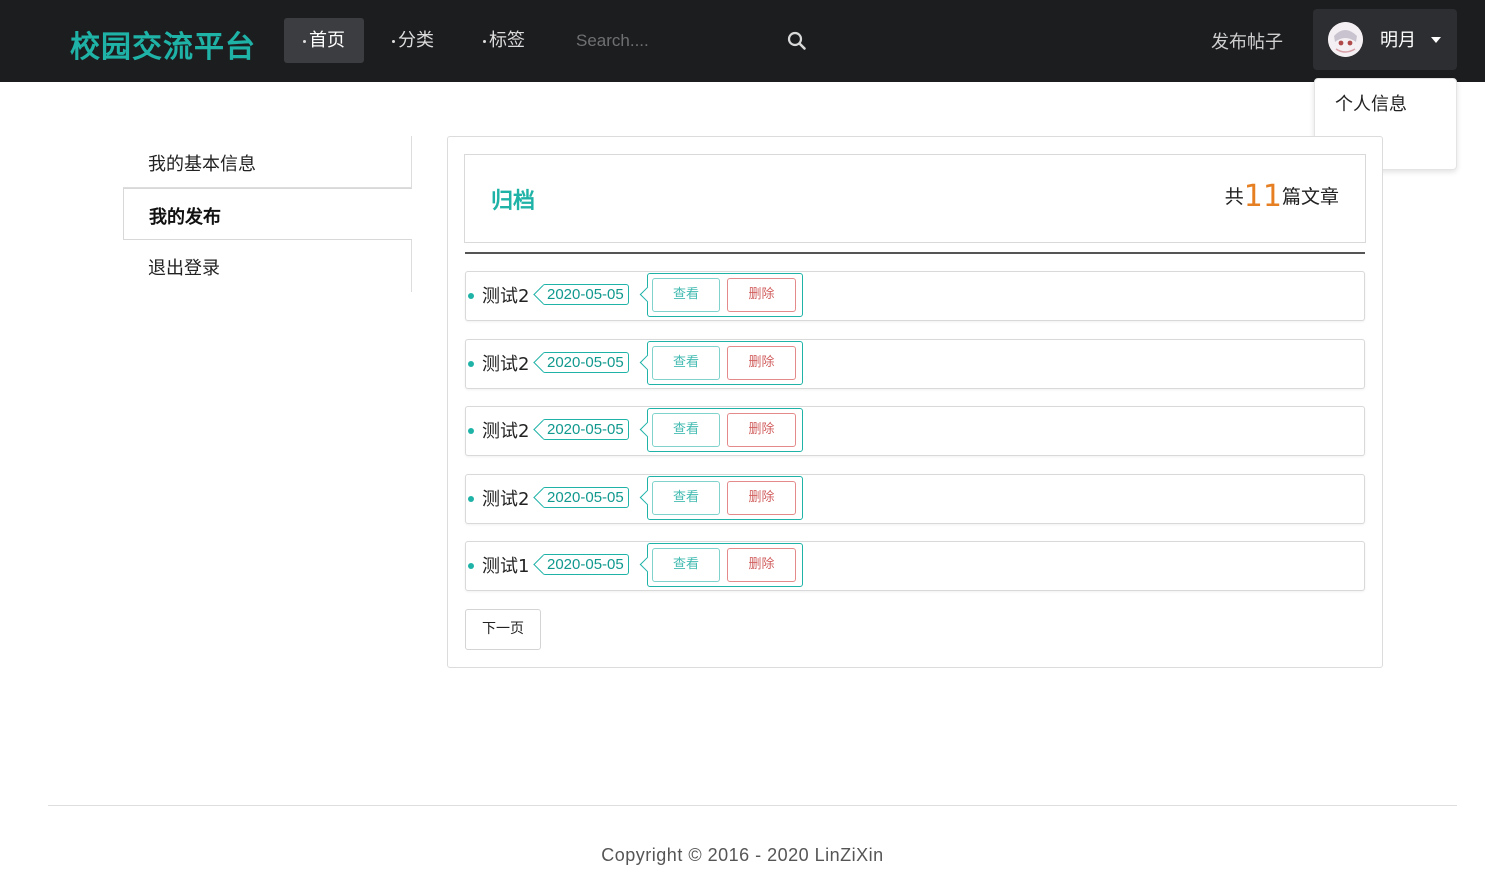  Describe the element at coordinates (797, 41) in the screenshot. I see `search-icon` at that location.